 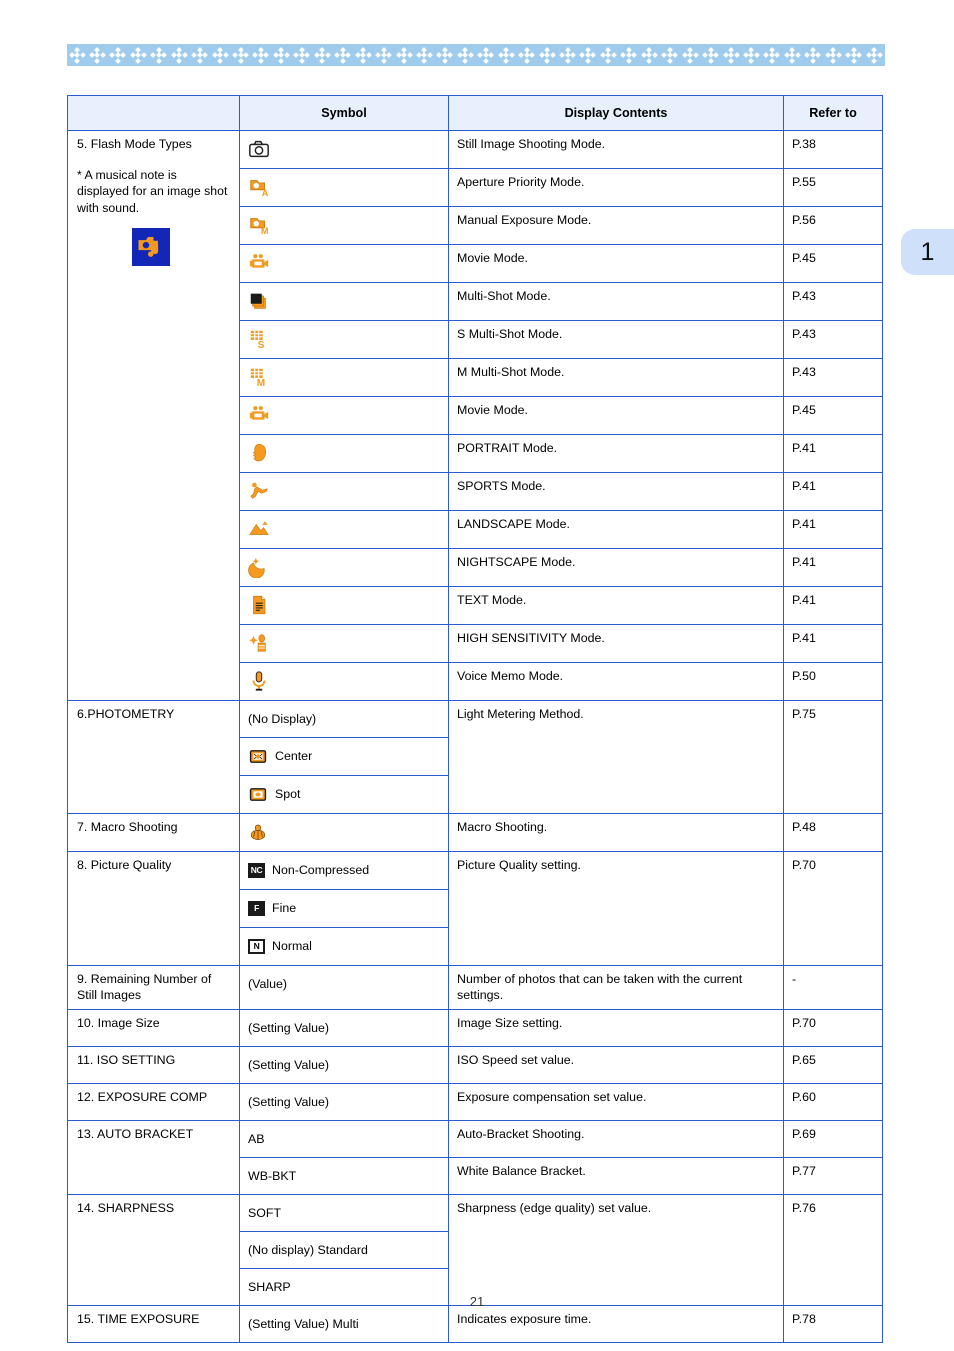 I want to click on symbol-cell: M, so click(x=344, y=377).